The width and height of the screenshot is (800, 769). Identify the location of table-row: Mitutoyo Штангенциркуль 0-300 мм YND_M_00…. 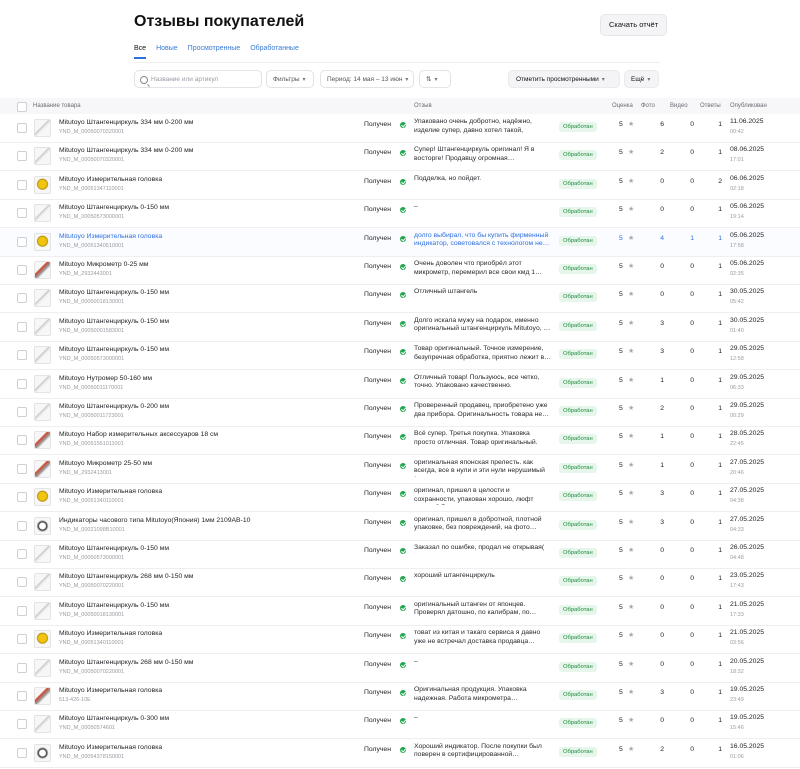
(400, 725).